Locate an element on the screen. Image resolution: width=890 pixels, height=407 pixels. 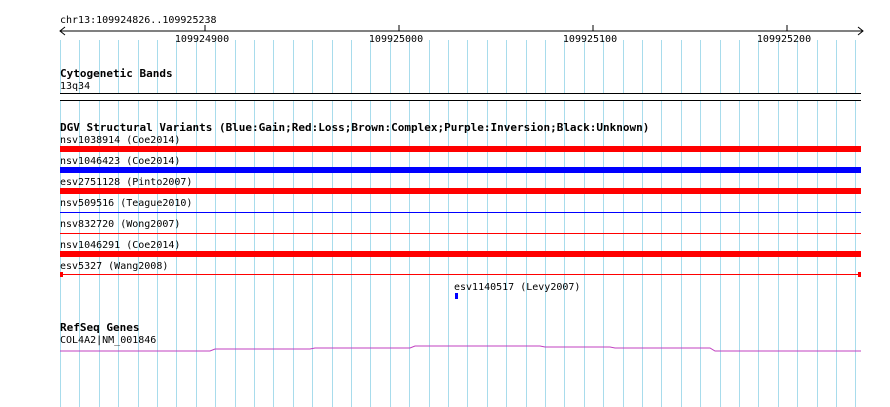
refseq-track-title: RefSeq Genes is located at coordinates (99, 328).